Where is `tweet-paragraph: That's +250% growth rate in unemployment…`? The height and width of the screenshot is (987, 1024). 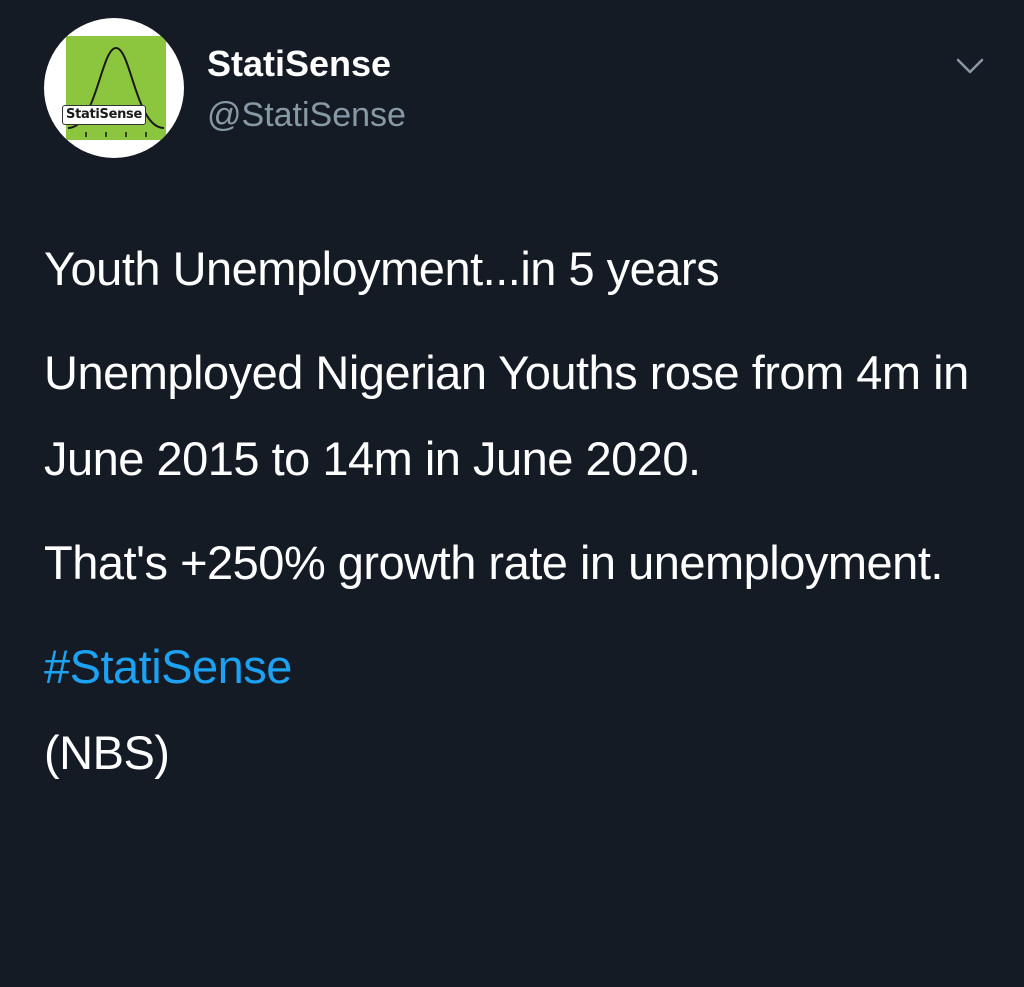
tweet-paragraph: That's +250% growth rate in unemployment… is located at coordinates (493, 562).